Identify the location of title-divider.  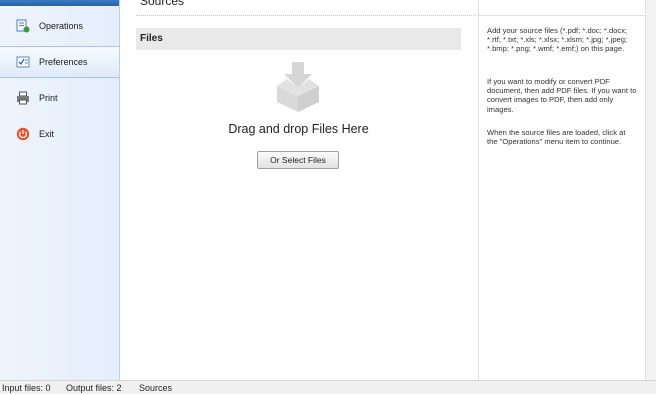
(306, 15).